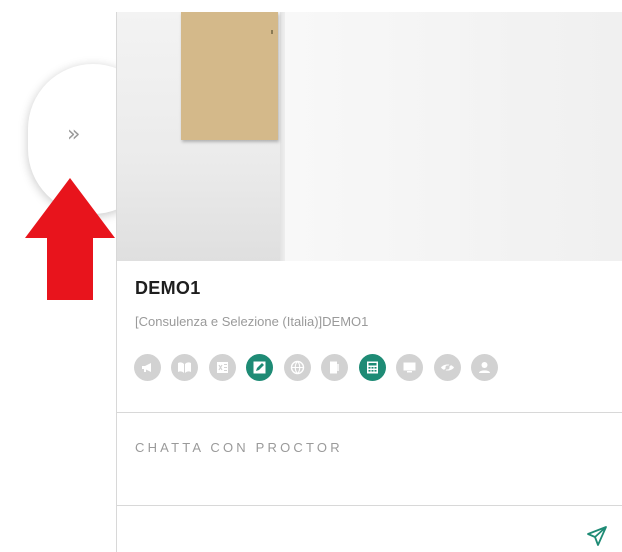 Image resolution: width=622 pixels, height=552 pixels. I want to click on video-corkboard, so click(229, 76).